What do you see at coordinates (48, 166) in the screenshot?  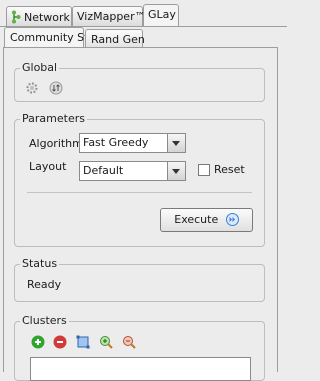 I see `layout-label: Layout` at bounding box center [48, 166].